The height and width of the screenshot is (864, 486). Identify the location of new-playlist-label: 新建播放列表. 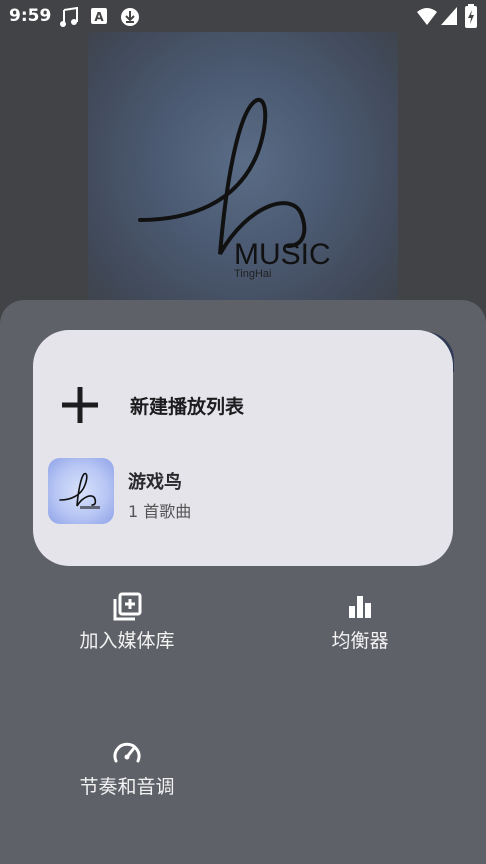
(187, 406).